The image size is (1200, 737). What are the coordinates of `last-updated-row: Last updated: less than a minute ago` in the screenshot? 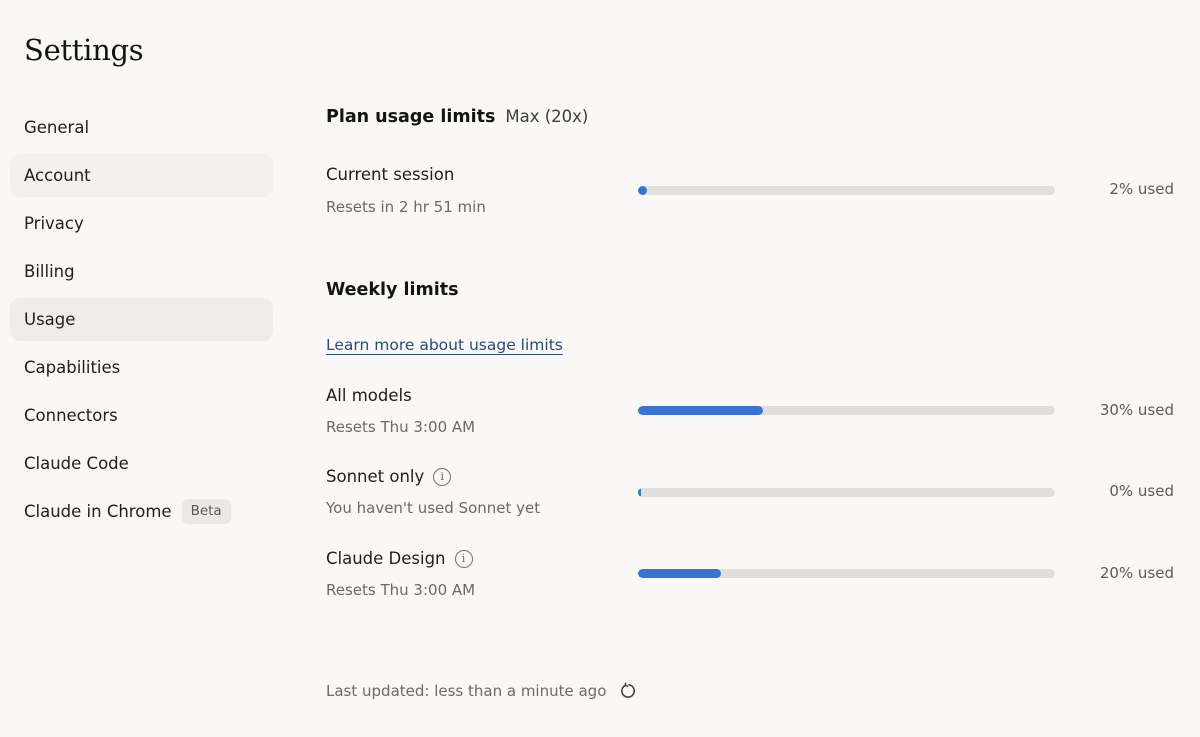 It's located at (482, 691).